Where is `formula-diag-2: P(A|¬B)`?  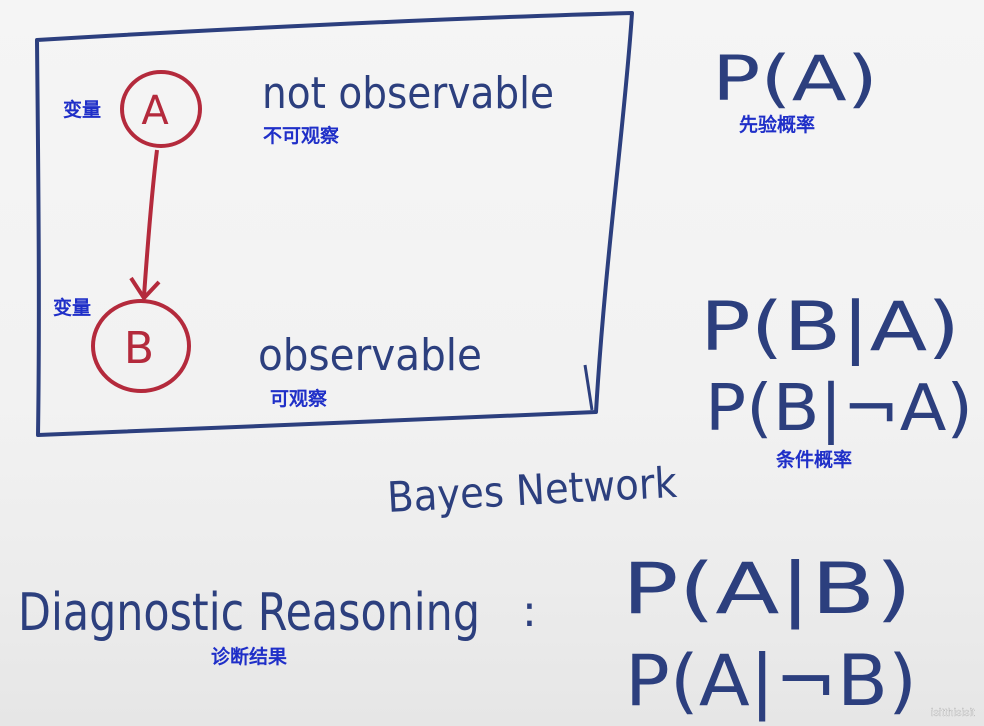 formula-diag-2: P(A|¬B) is located at coordinates (771, 681).